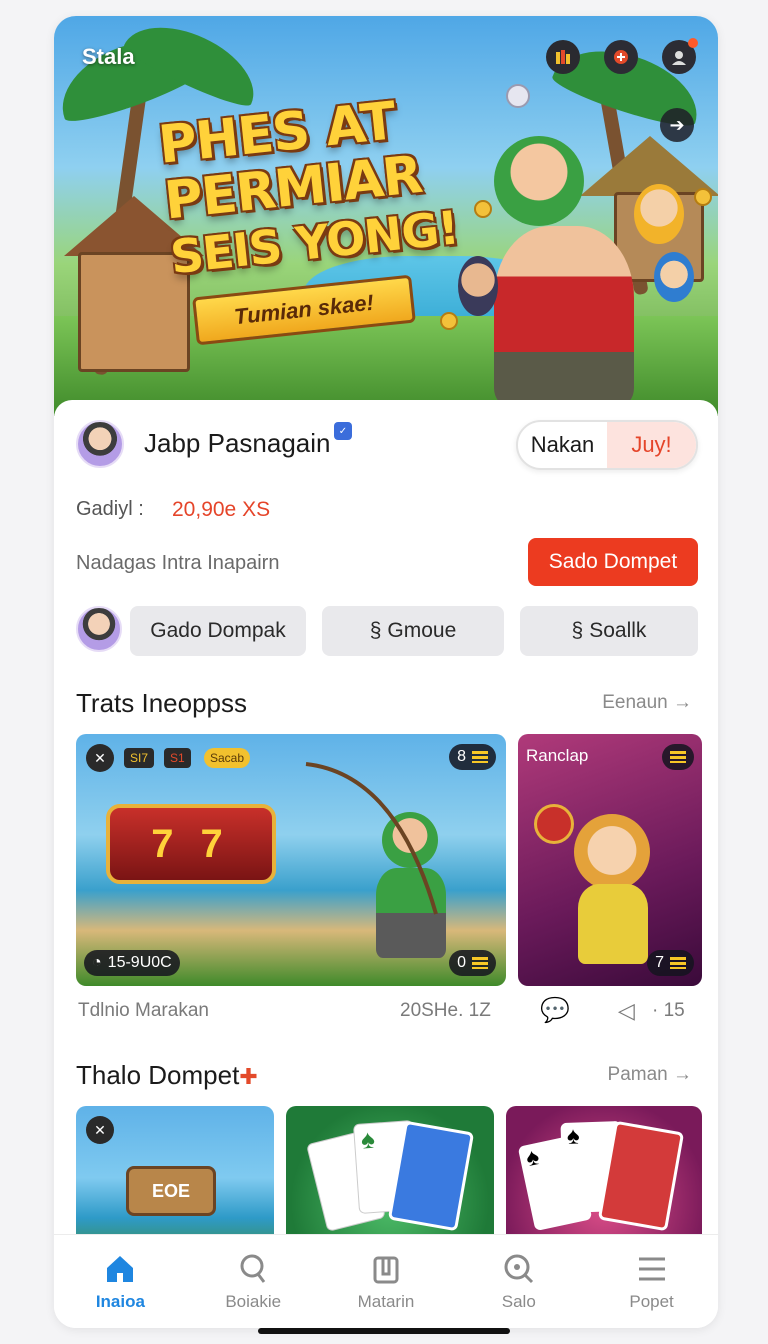 This screenshot has width=768, height=1344. I want to click on see-more-link: Paman →, so click(650, 1075).